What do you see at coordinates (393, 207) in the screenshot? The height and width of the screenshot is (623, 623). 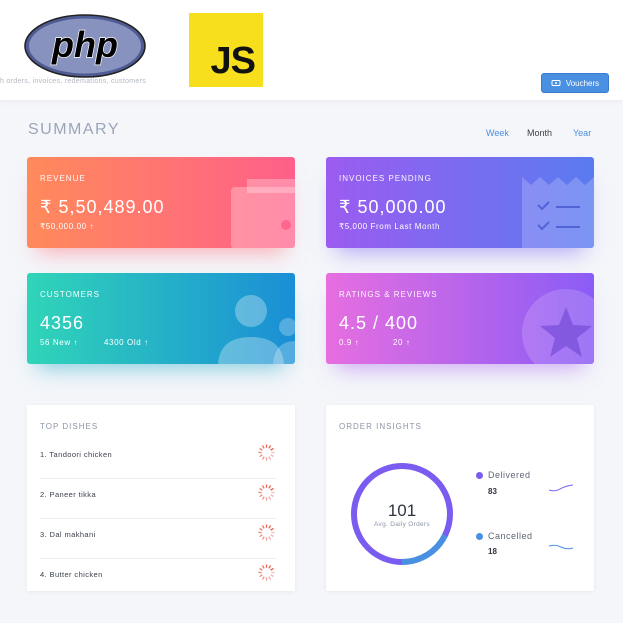 I see `invoices-value: ₹ 50,000.00` at bounding box center [393, 207].